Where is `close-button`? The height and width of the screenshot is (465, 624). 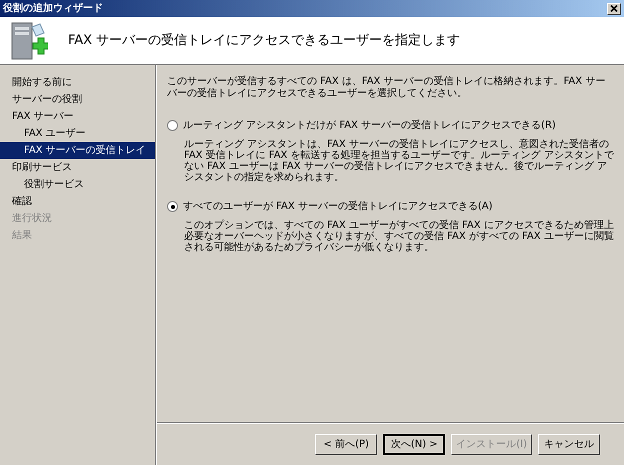
close-button is located at coordinates (614, 8).